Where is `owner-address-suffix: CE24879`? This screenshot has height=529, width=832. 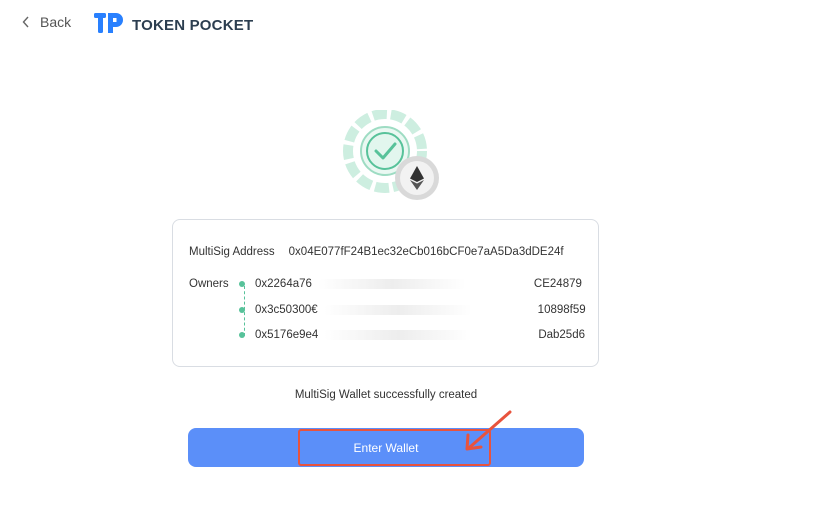 owner-address-suffix: CE24879 is located at coordinates (557, 284).